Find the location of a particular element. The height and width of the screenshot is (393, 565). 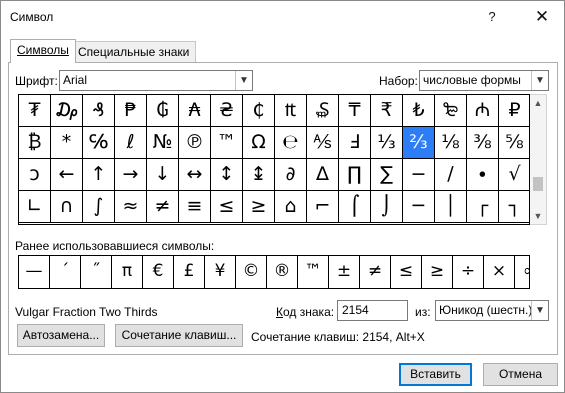

symbol-cell: ∟ is located at coordinates (35, 207).